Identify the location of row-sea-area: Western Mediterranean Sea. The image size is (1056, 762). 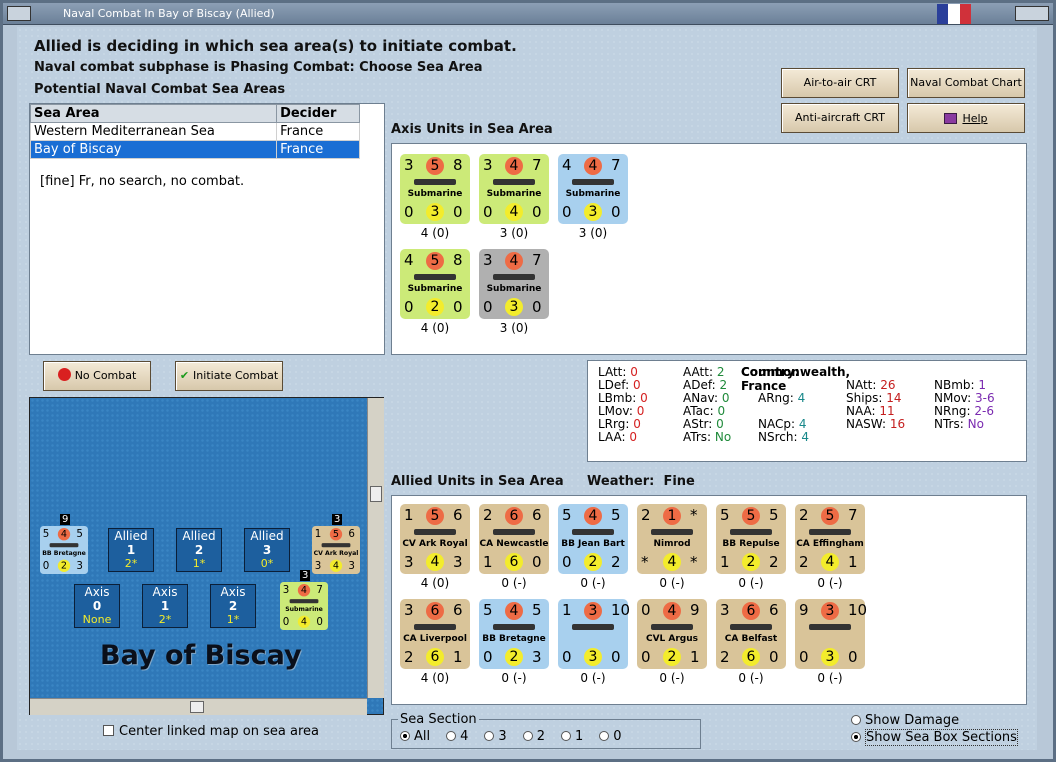
(153, 131).